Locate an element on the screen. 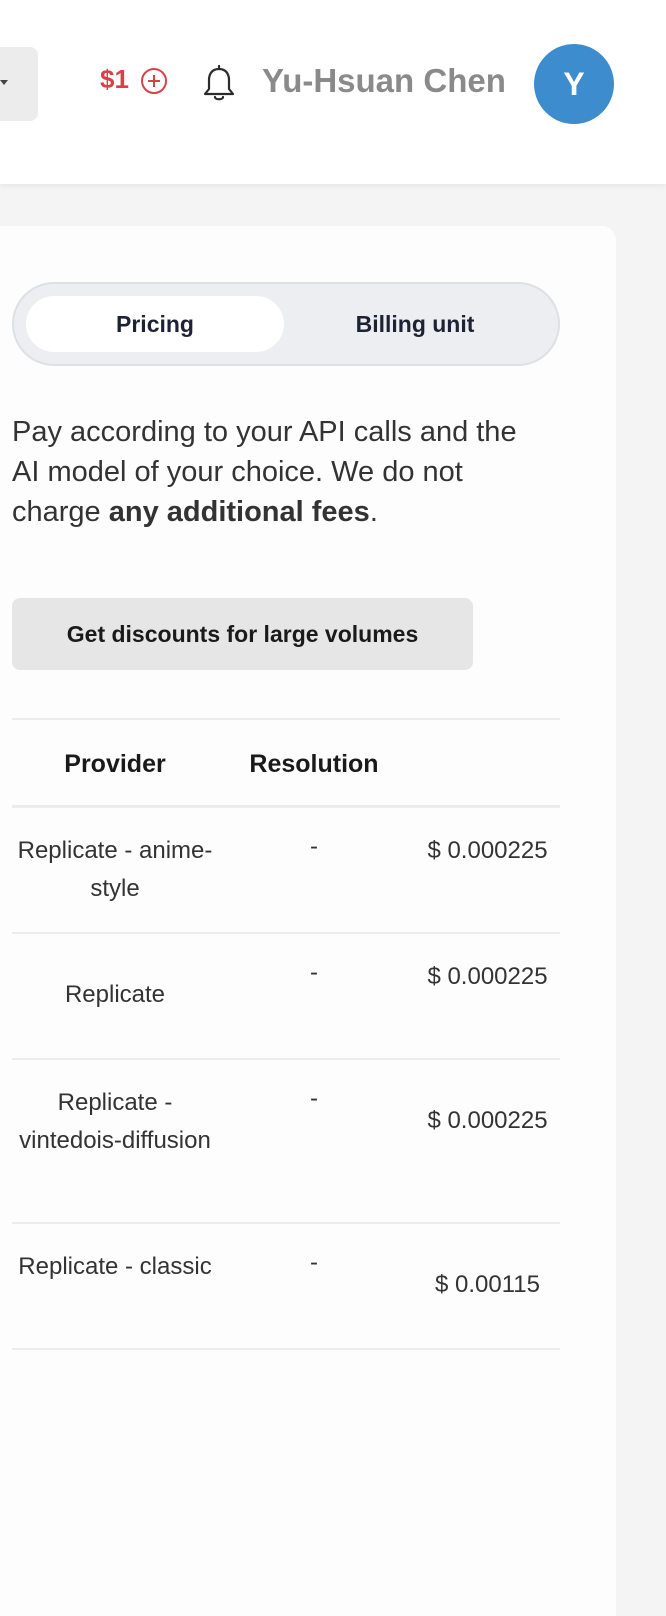 The image size is (666, 1616). description-suffix: . is located at coordinates (373, 512).